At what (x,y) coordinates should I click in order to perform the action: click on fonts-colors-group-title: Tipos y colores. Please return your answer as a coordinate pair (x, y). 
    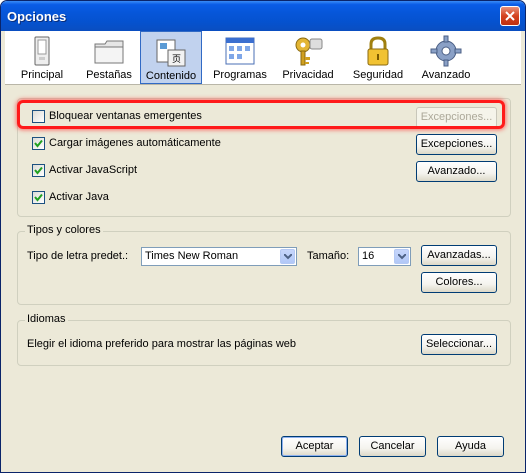
    Looking at the image, I should click on (64, 230).